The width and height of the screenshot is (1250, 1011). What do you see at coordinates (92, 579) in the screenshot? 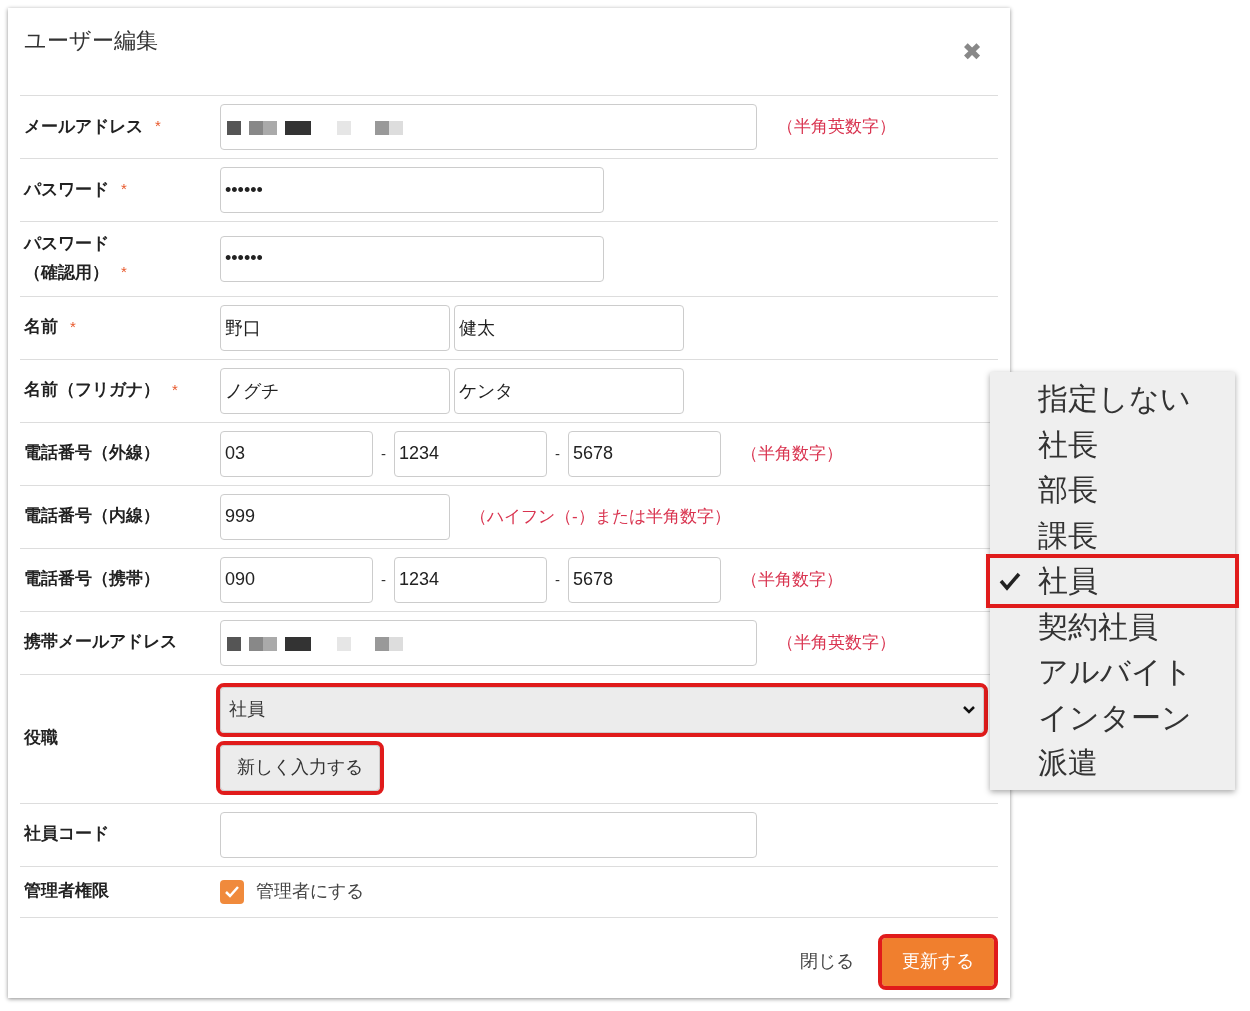
I see `field-label: 電話番号（携帯）` at bounding box center [92, 579].